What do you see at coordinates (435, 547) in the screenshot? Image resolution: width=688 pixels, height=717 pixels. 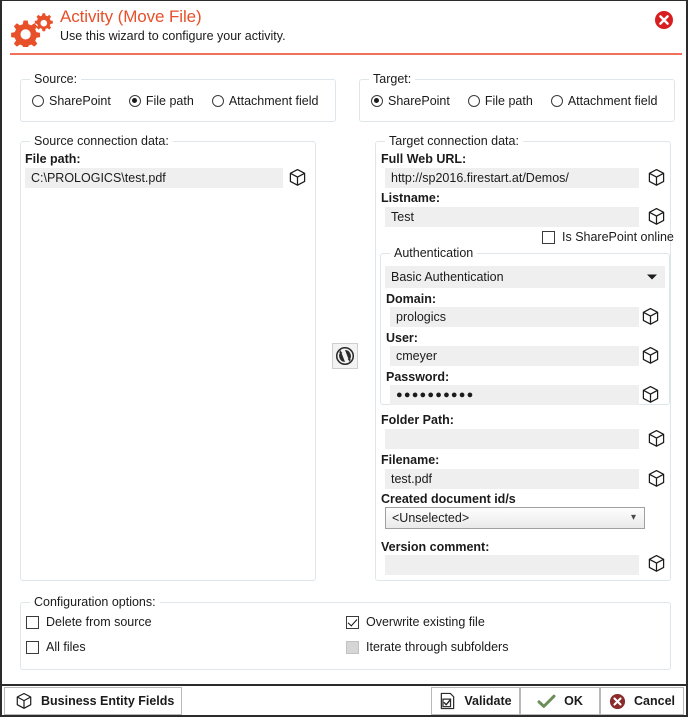 I see `version-comment-label: Version comment:` at bounding box center [435, 547].